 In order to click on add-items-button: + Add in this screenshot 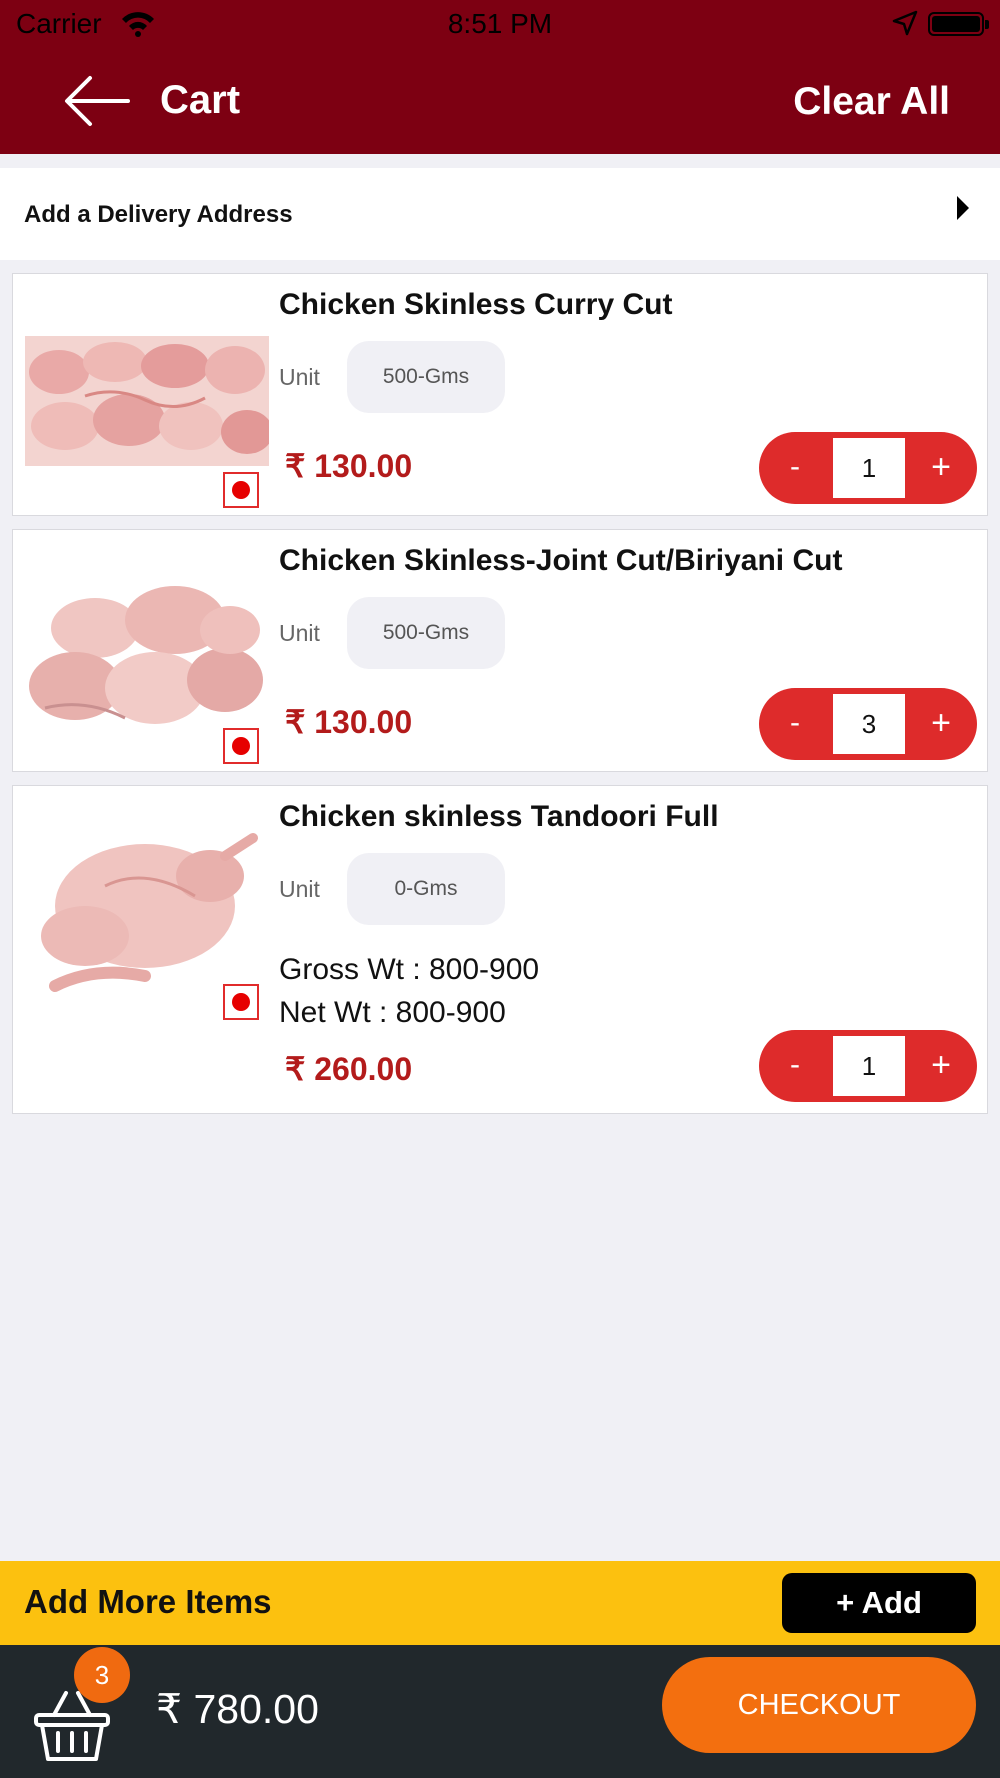, I will do `click(879, 1603)`.